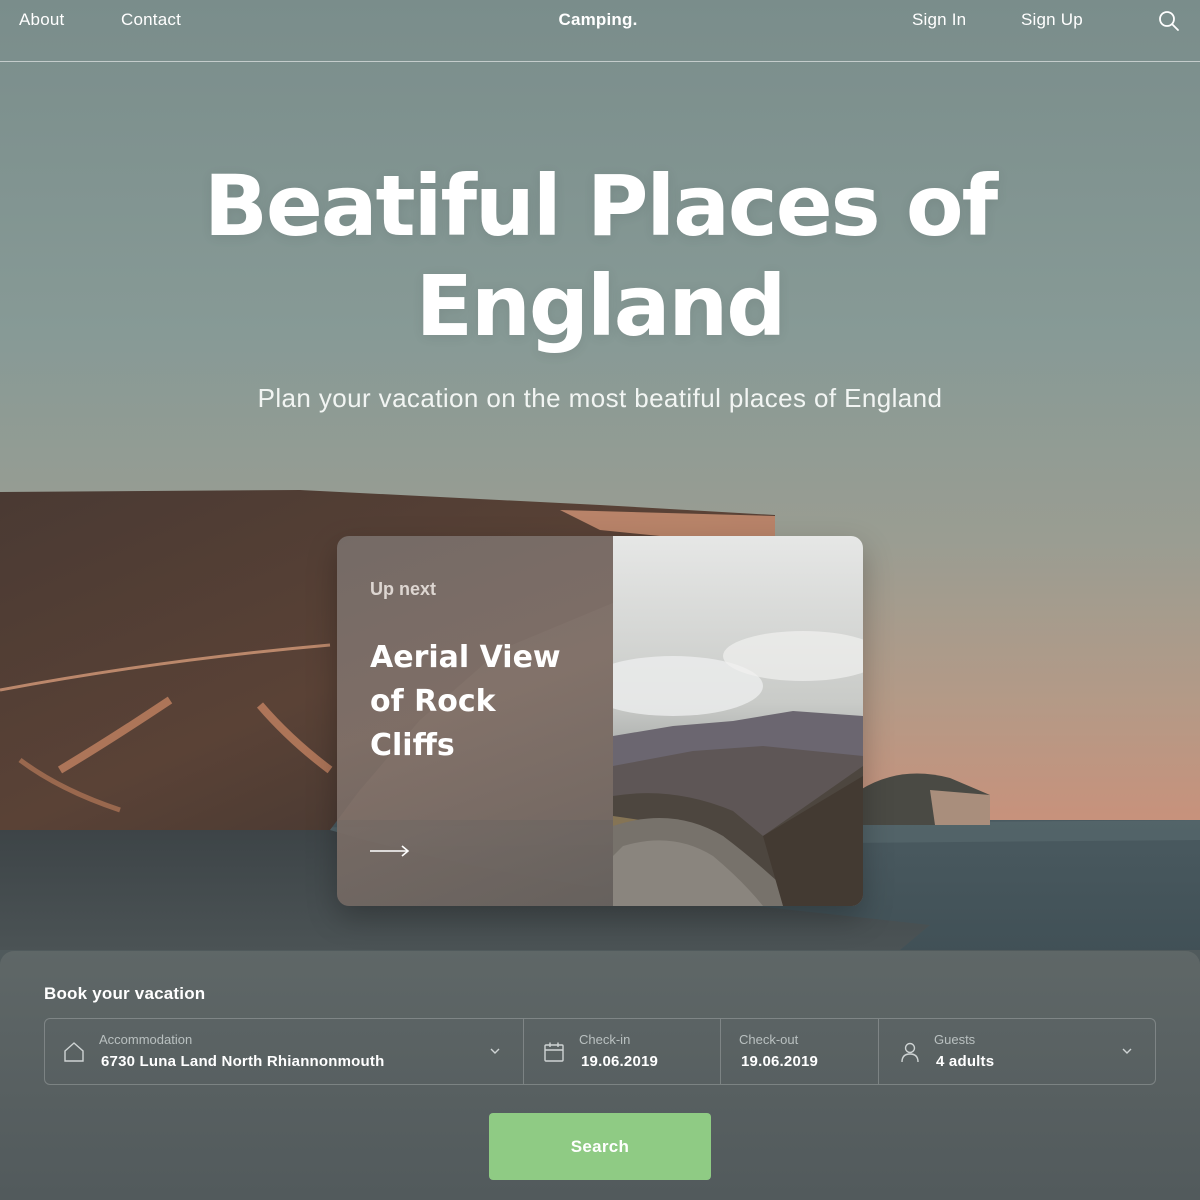 This screenshot has height=1200, width=1200. What do you see at coordinates (412, 745) in the screenshot?
I see `card-title-line3: Cliffs` at bounding box center [412, 745].